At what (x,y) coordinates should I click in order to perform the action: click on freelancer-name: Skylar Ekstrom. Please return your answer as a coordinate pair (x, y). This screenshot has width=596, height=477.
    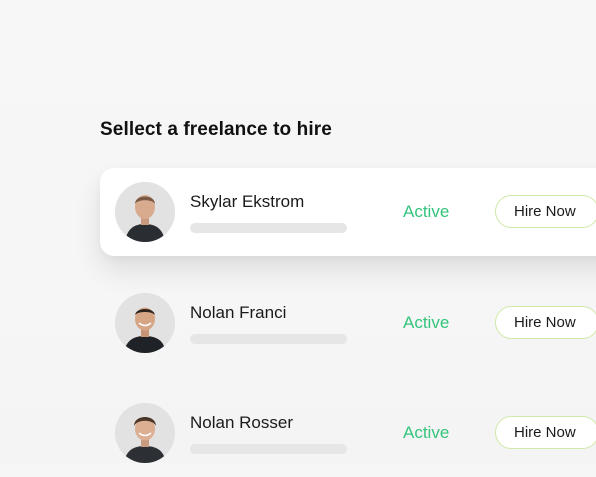
    Looking at the image, I should click on (247, 201).